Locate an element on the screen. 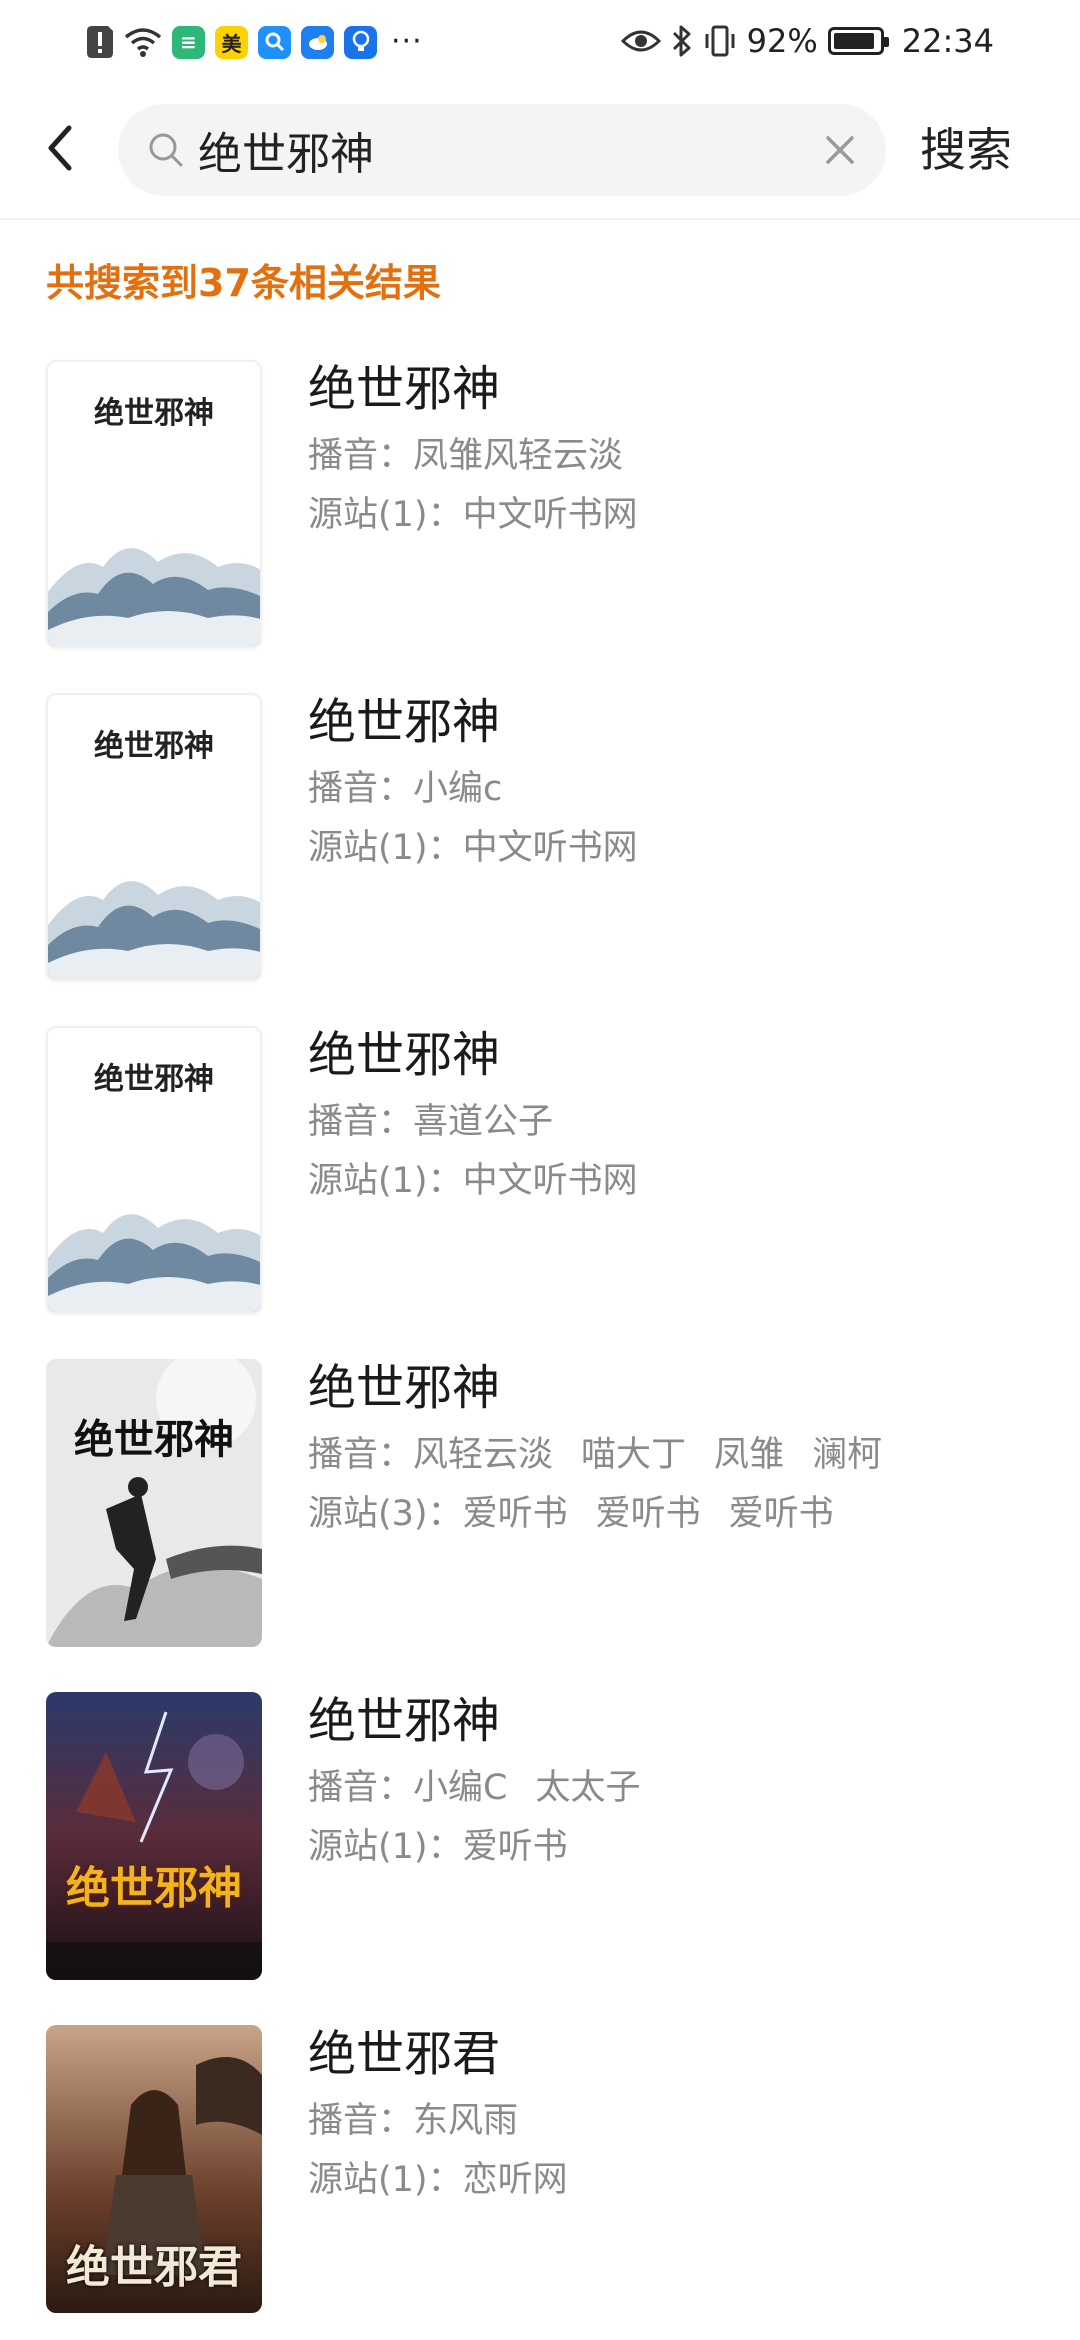 The width and height of the screenshot is (1080, 2340). clear-icon is located at coordinates (840, 150).